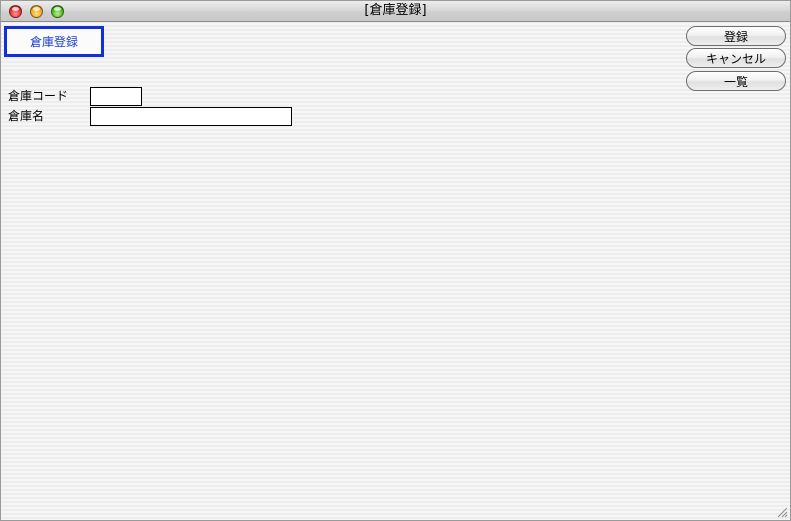 The image size is (791, 521). I want to click on warehouse-name-input, so click(191, 116).